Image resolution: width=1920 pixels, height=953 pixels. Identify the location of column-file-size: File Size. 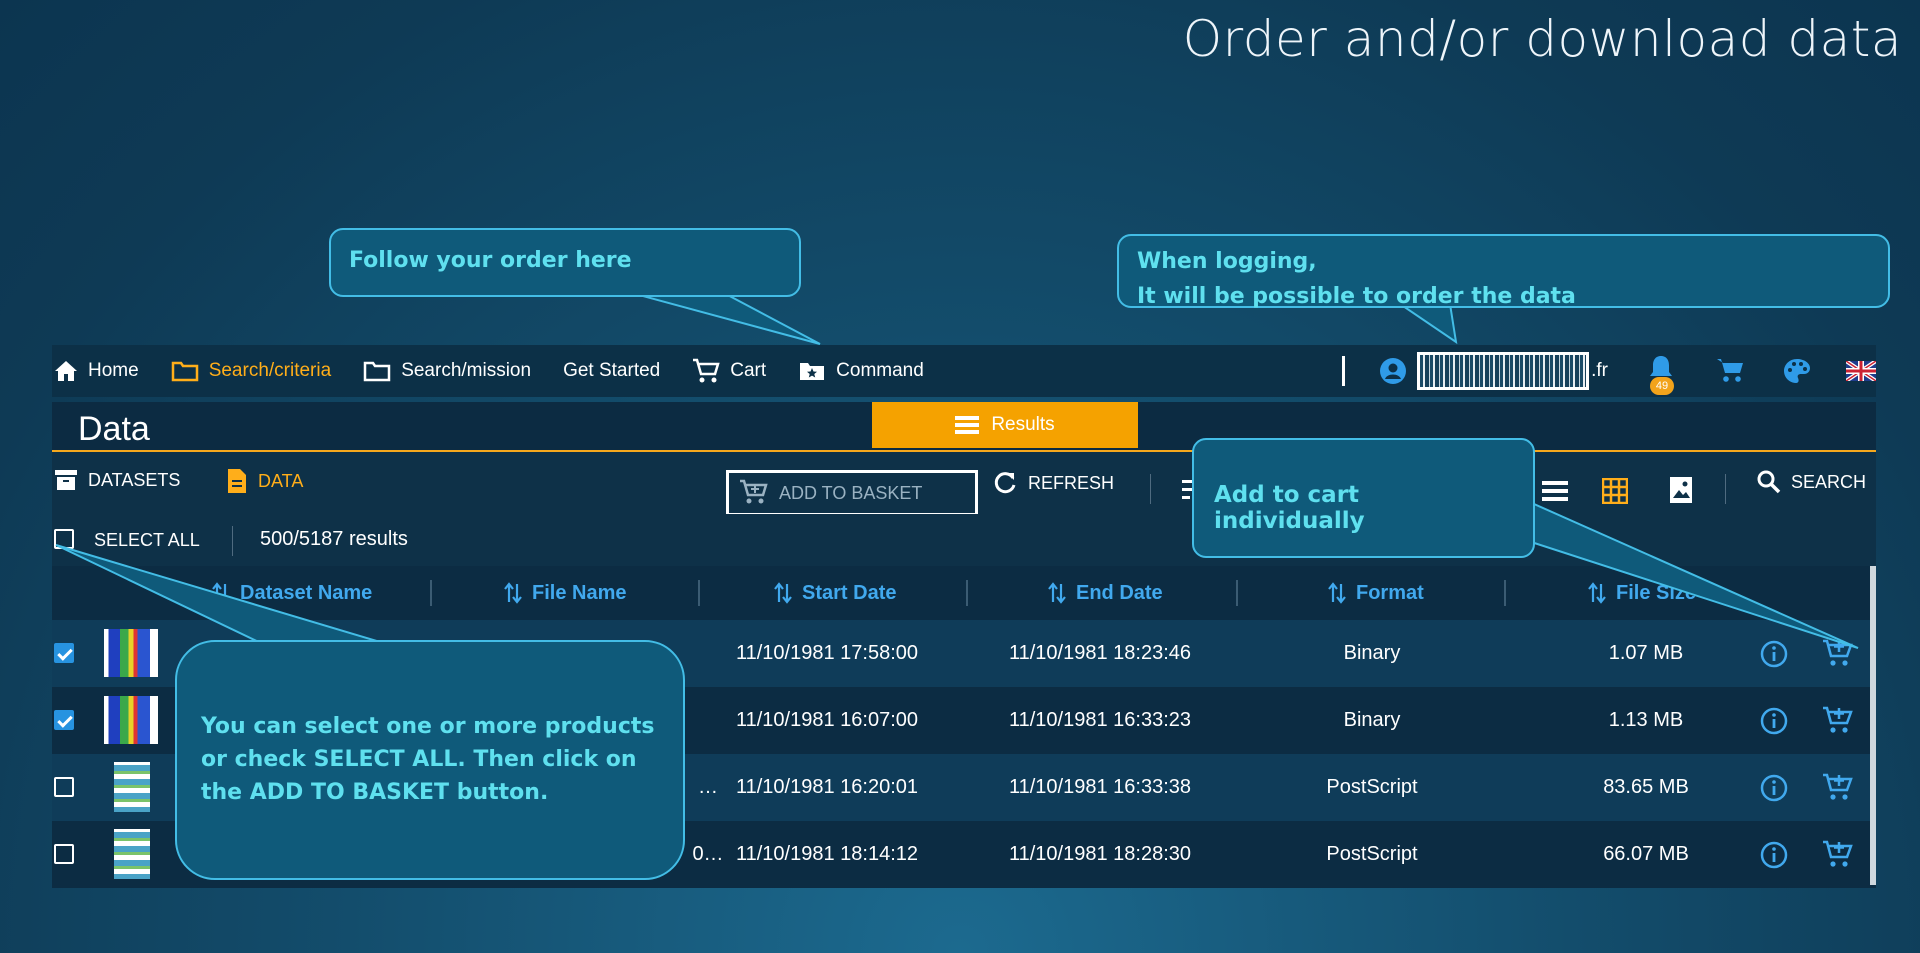
(1642, 593).